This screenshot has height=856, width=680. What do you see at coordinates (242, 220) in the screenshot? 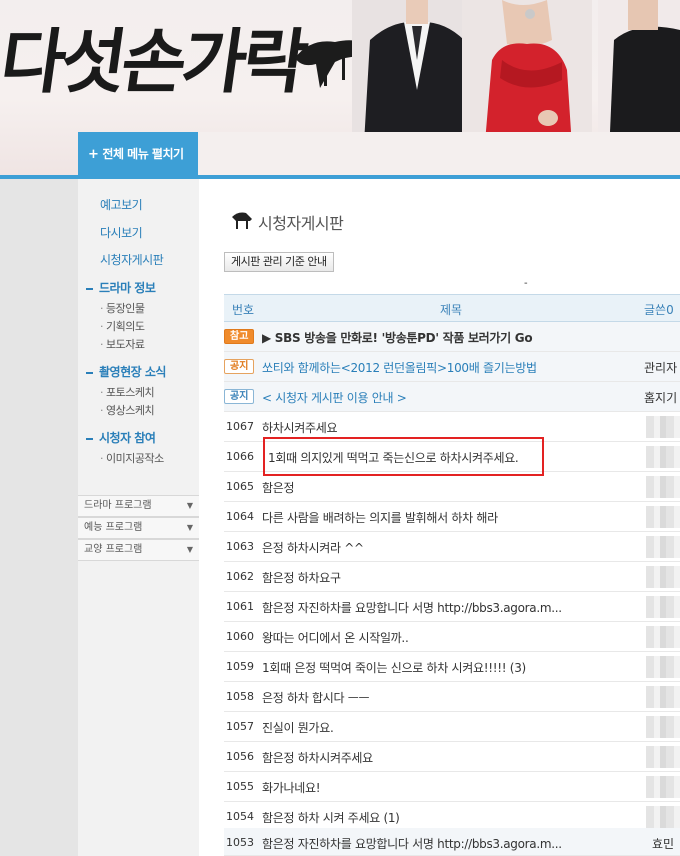
I see `piano-icon` at bounding box center [242, 220].